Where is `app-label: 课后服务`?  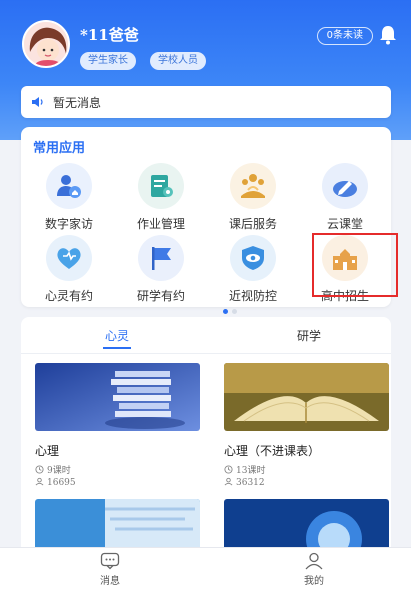
app-label: 课后服务 is located at coordinates (252, 224).